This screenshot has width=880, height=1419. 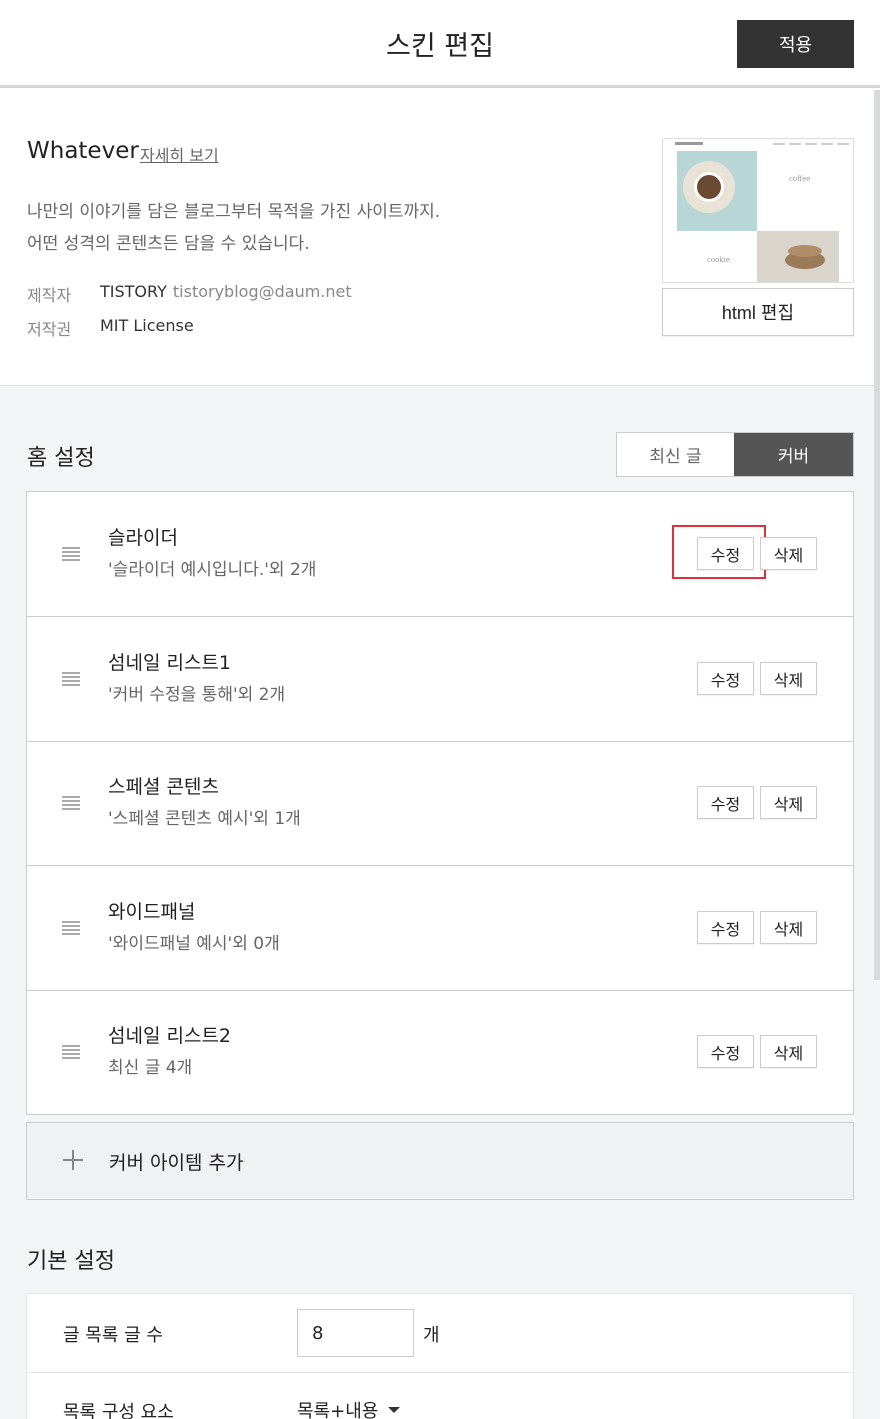 What do you see at coordinates (170, 663) in the screenshot?
I see `cover-item-title: 섬네일 리스트1` at bounding box center [170, 663].